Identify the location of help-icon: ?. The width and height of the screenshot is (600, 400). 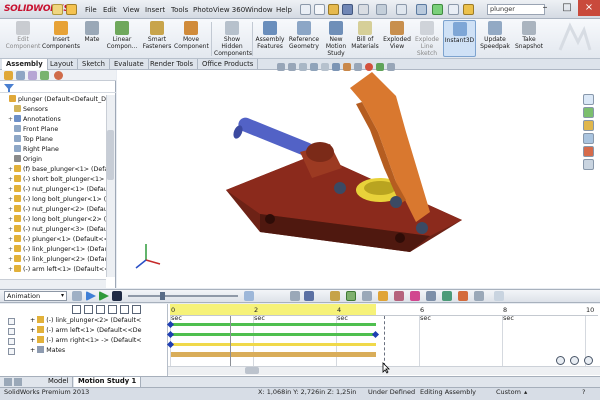
(583, 392).